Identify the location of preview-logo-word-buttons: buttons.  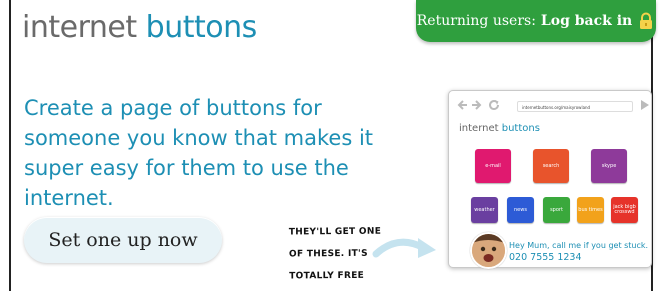
(520, 128).